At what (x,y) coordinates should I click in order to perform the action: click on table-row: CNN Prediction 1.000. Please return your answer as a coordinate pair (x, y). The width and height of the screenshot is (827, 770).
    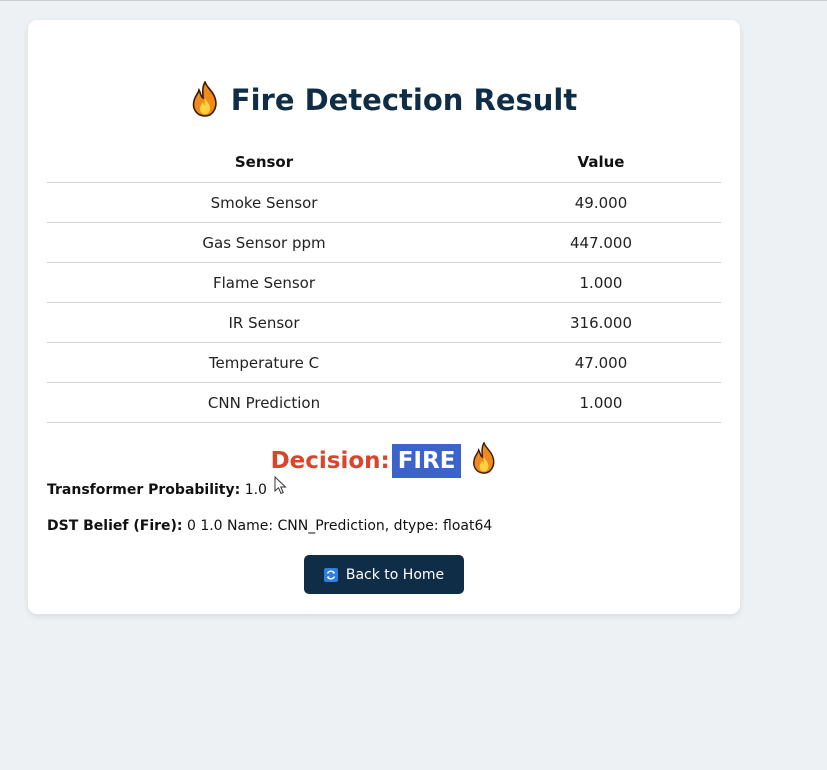
    Looking at the image, I should click on (384, 402).